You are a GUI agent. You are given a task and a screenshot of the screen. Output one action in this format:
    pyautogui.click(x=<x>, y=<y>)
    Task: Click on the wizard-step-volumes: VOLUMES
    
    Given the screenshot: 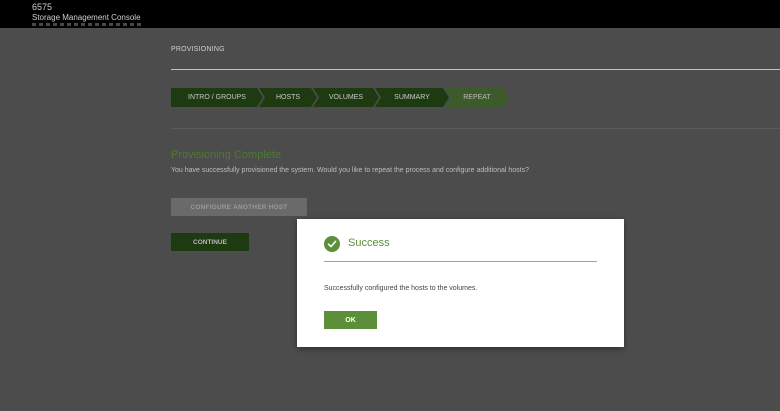 What is the action you would take?
    pyautogui.click(x=346, y=97)
    